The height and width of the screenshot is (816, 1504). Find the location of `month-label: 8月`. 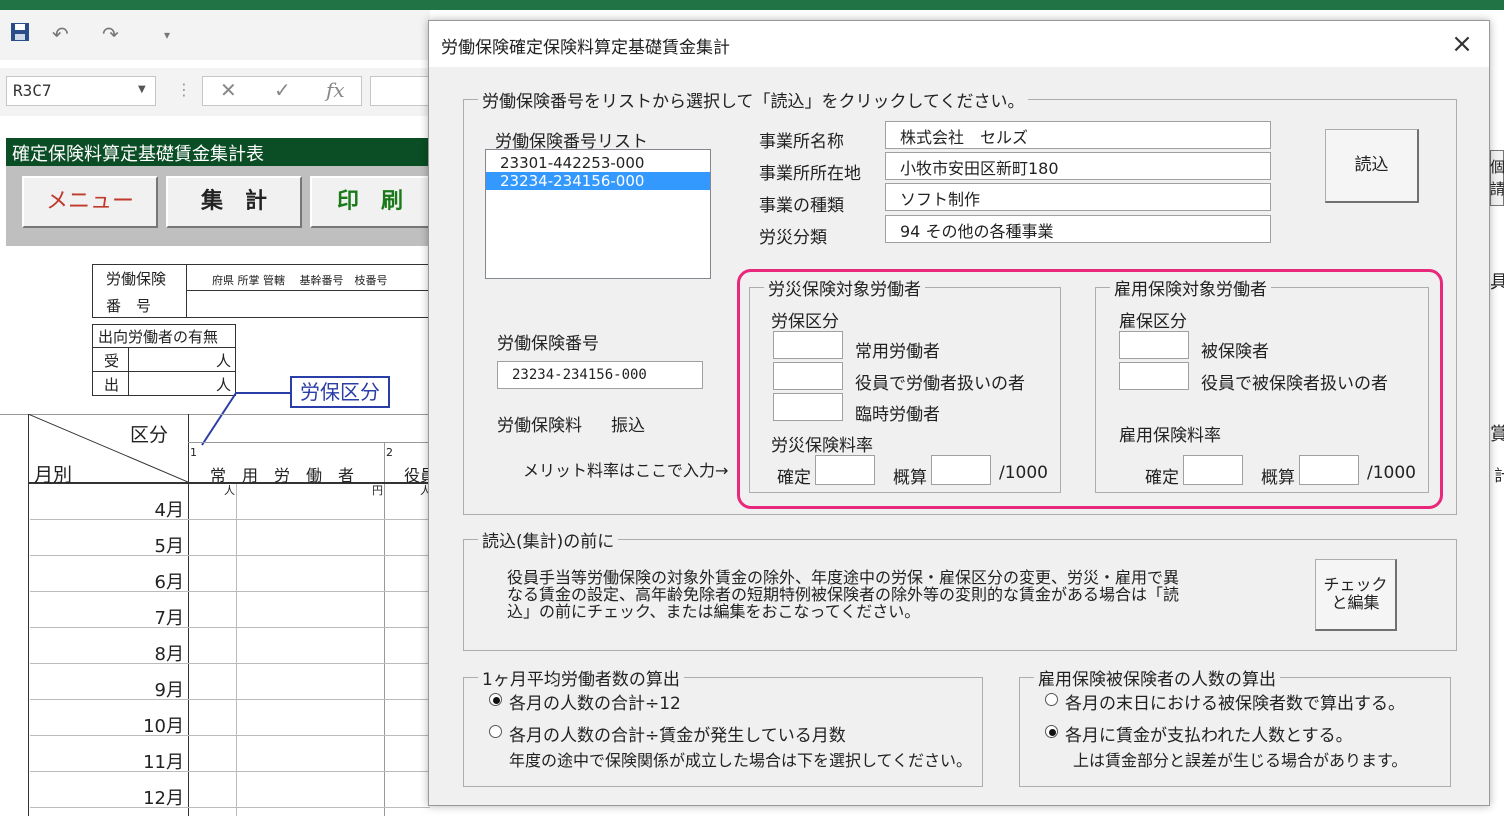

month-label: 8月 is located at coordinates (169, 654).